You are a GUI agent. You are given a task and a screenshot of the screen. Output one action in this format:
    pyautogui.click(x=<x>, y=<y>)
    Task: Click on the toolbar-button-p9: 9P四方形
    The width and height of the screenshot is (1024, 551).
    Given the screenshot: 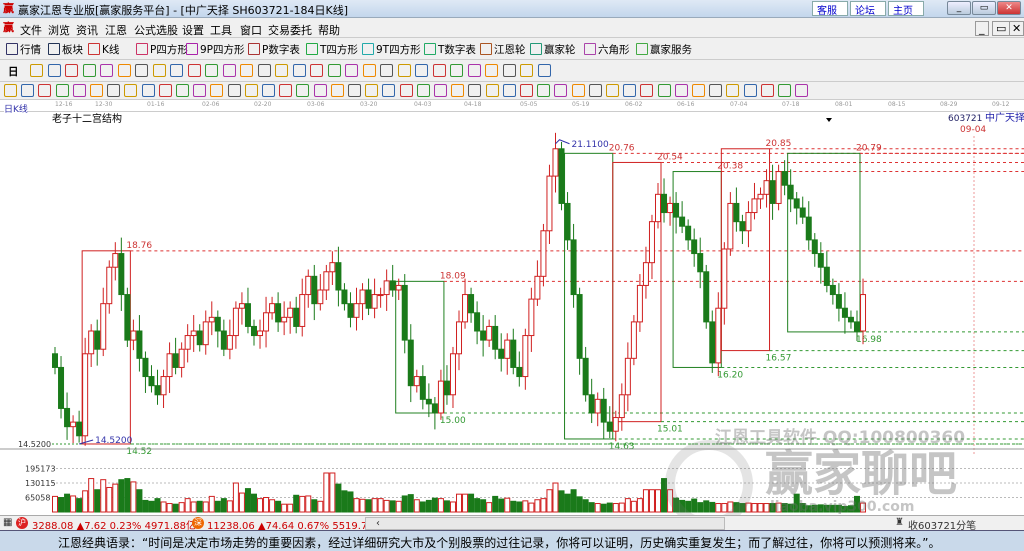 What is the action you would take?
    pyautogui.click(x=215, y=49)
    